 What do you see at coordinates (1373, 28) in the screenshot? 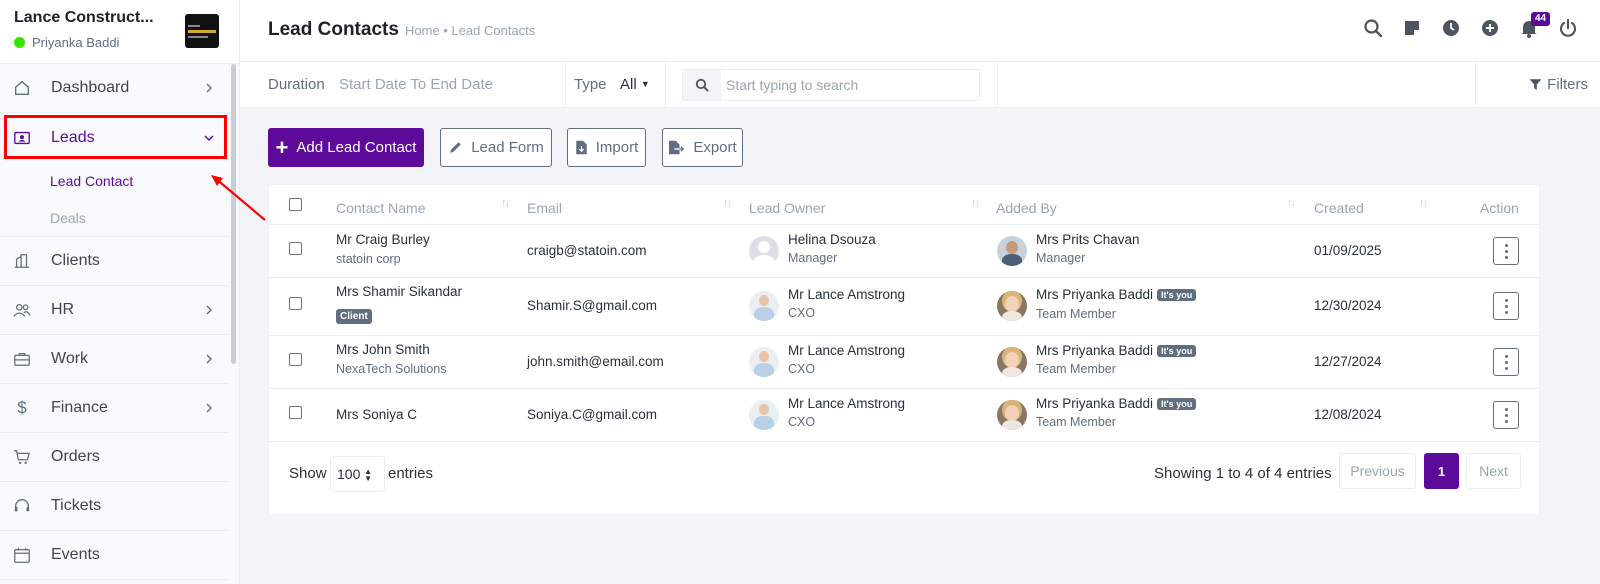
I see `search-icon` at bounding box center [1373, 28].